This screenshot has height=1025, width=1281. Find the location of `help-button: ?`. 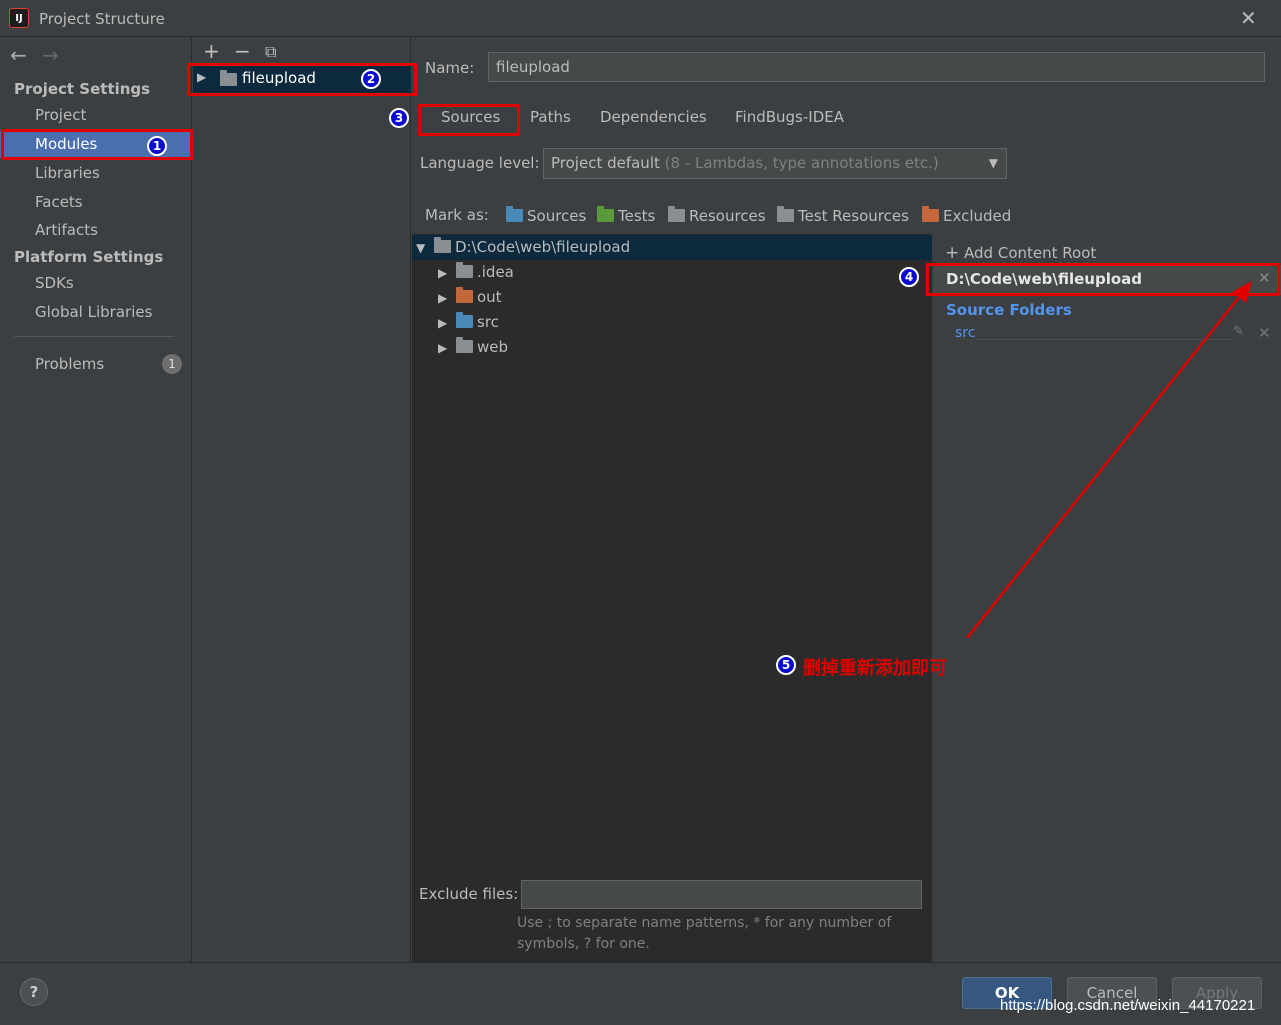

help-button: ? is located at coordinates (34, 992).